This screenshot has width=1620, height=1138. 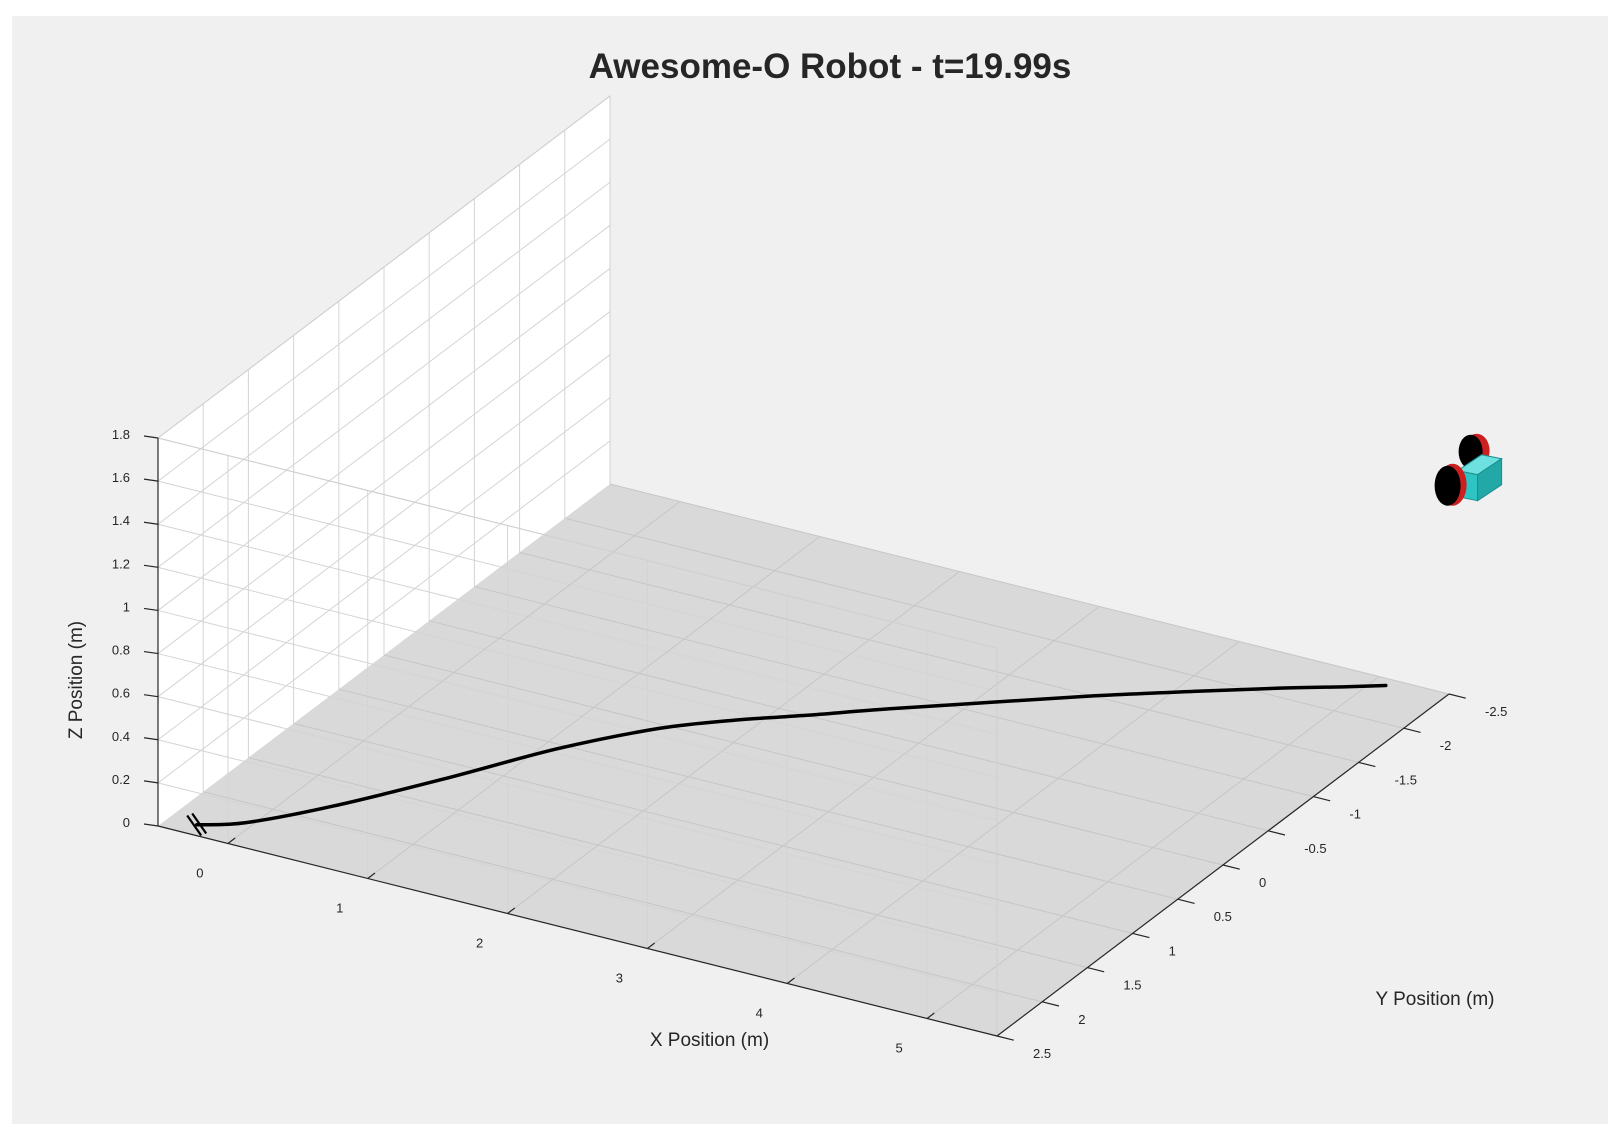 I want to click on x-tick-label: 4, so click(x=759, y=1013).